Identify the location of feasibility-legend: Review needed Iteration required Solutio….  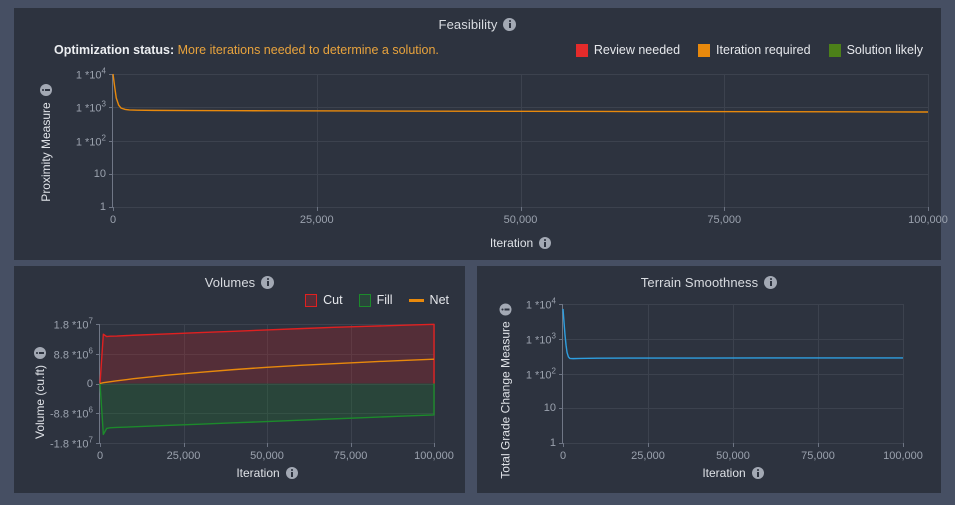
(749, 50).